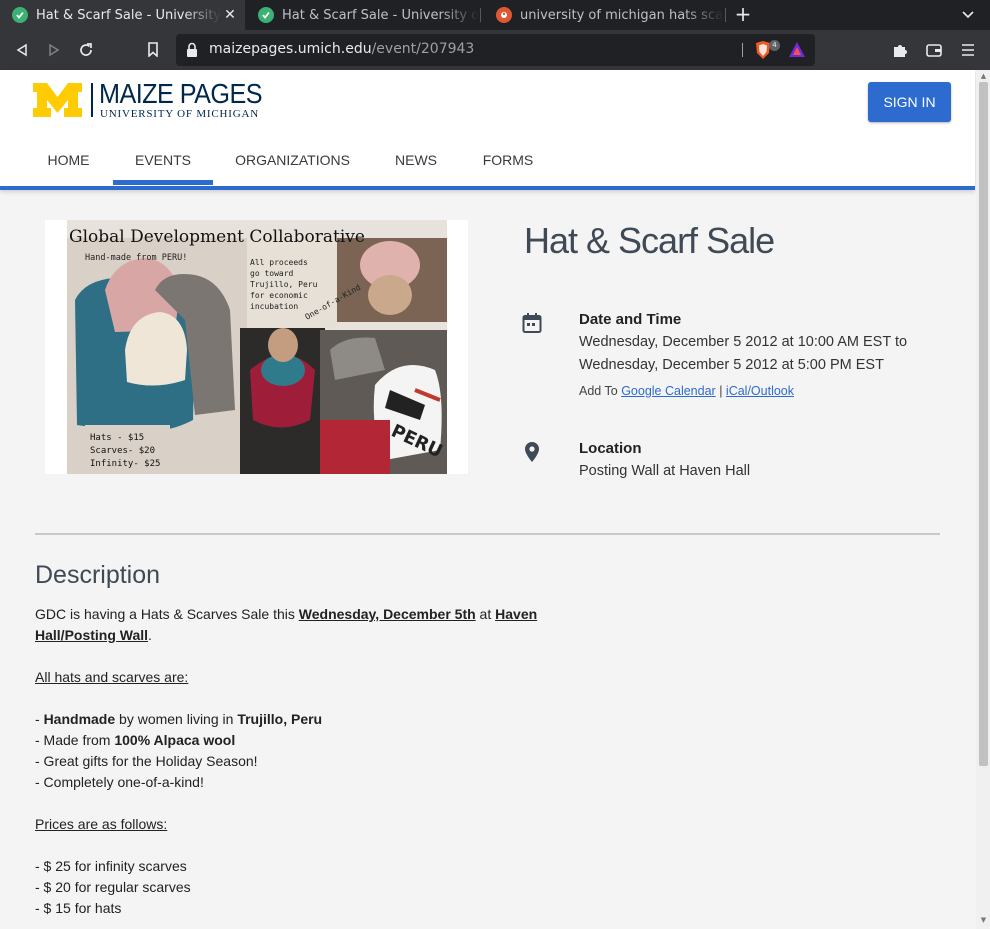 This screenshot has width=990, height=929. Describe the element at coordinates (387, 614) in the screenshot. I see `sale-date: Wednesday, December 5th` at that location.